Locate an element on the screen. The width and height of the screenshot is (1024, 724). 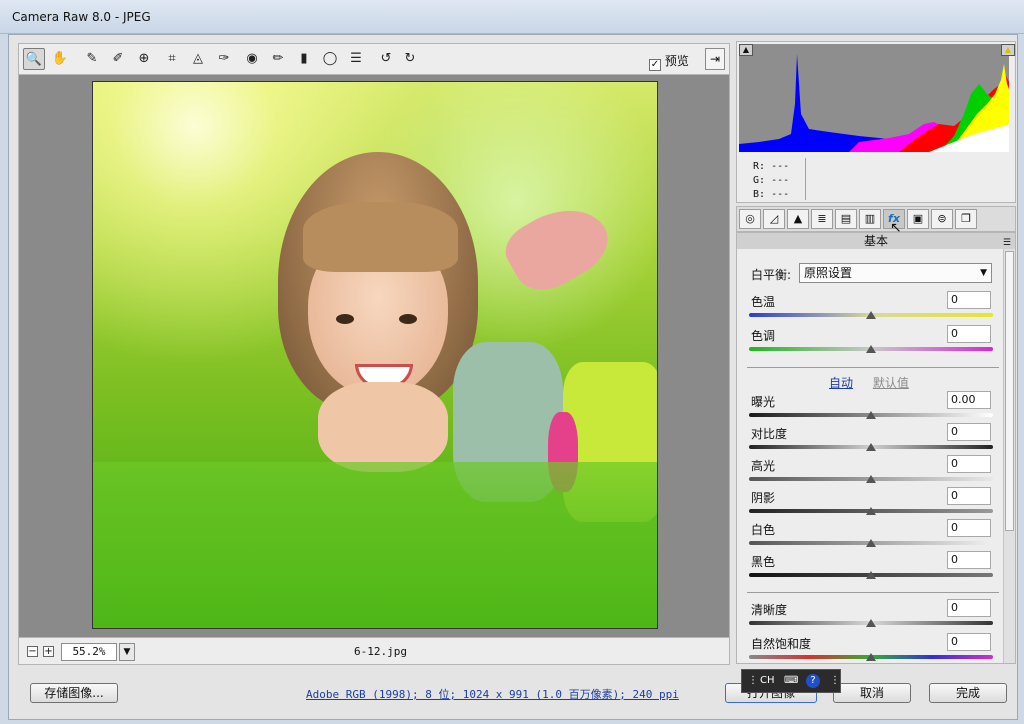
white-balance-tool: ✎ is located at coordinates (92, 59).